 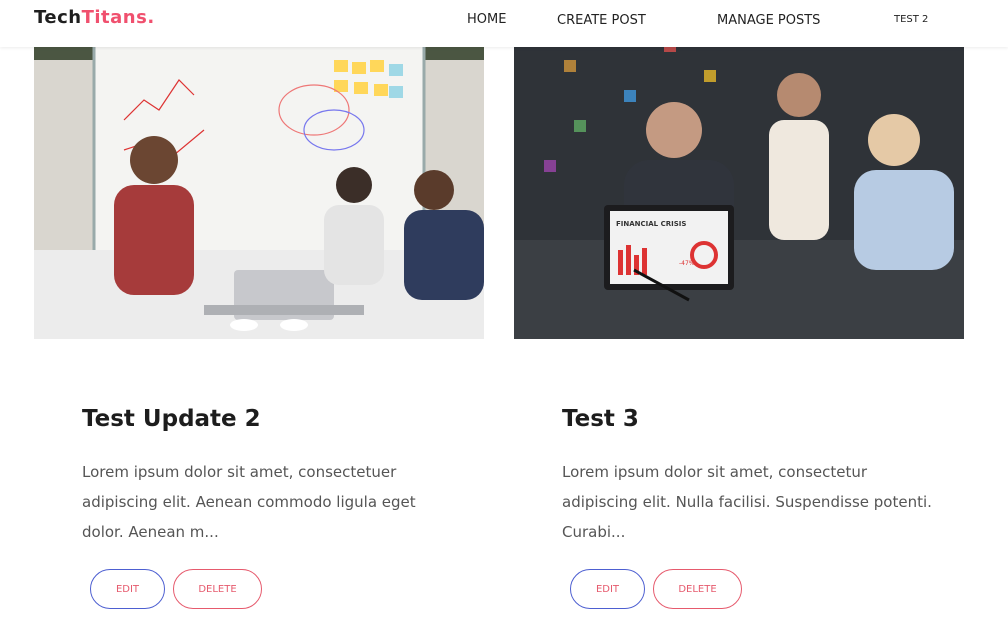 What do you see at coordinates (651, 224) in the screenshot?
I see `screen-headline-text: FINANCIAL CRISIS` at bounding box center [651, 224].